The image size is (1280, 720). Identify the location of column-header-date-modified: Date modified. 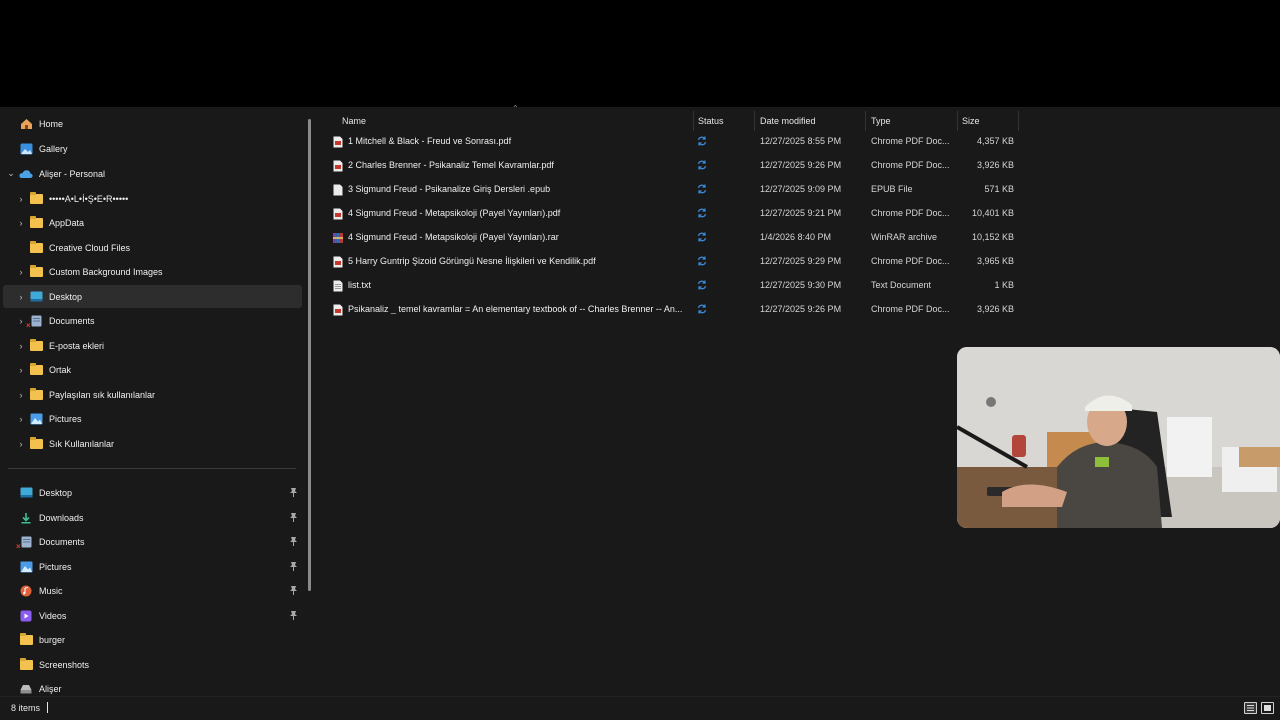
(812, 121).